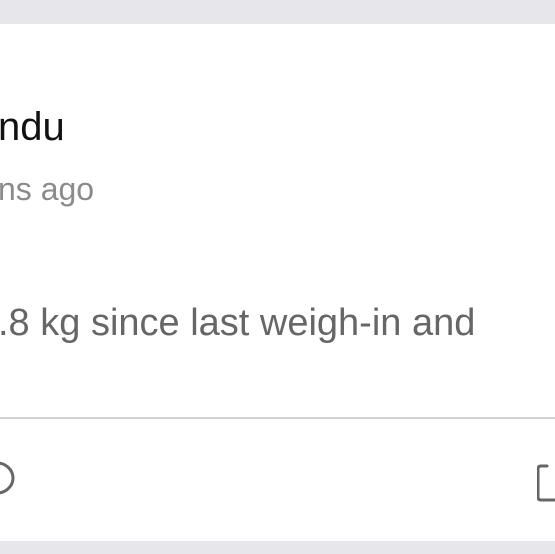 The image size is (555, 554). What do you see at coordinates (238, 323) in the screenshot?
I see `post-message: .8 kg since last weigh-in and` at bounding box center [238, 323].